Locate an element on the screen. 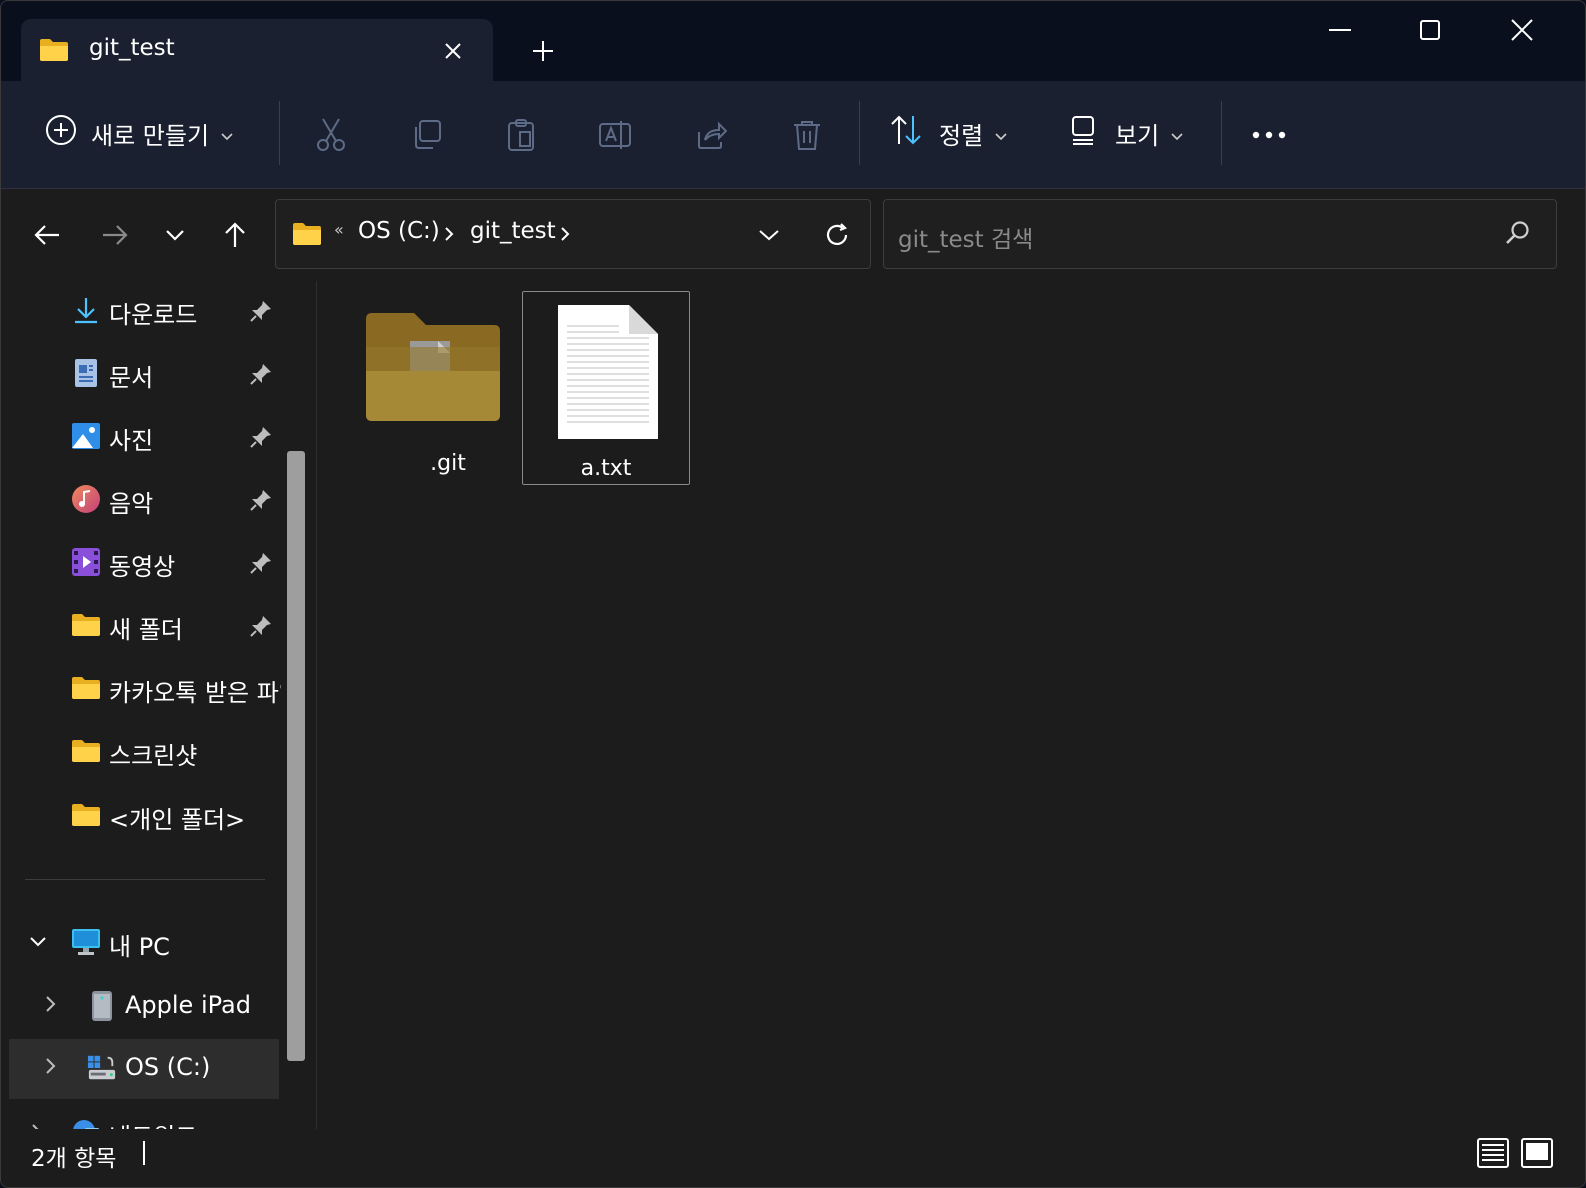 This screenshot has width=1586, height=1188. sidebar-item-personal-folder: <개인 폴더> is located at coordinates (141, 816).